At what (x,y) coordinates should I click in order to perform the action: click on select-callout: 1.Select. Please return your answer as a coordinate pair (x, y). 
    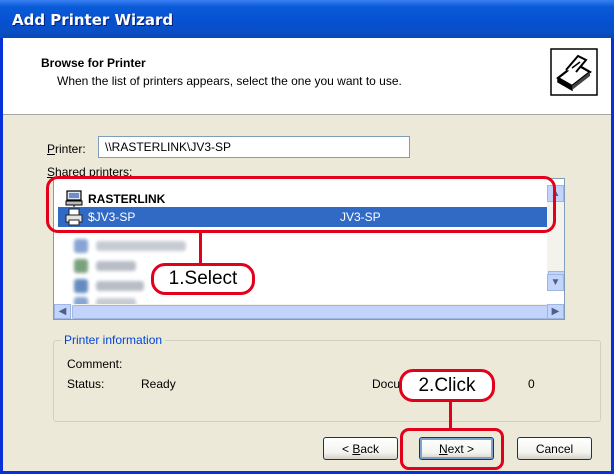
    Looking at the image, I should click on (203, 279).